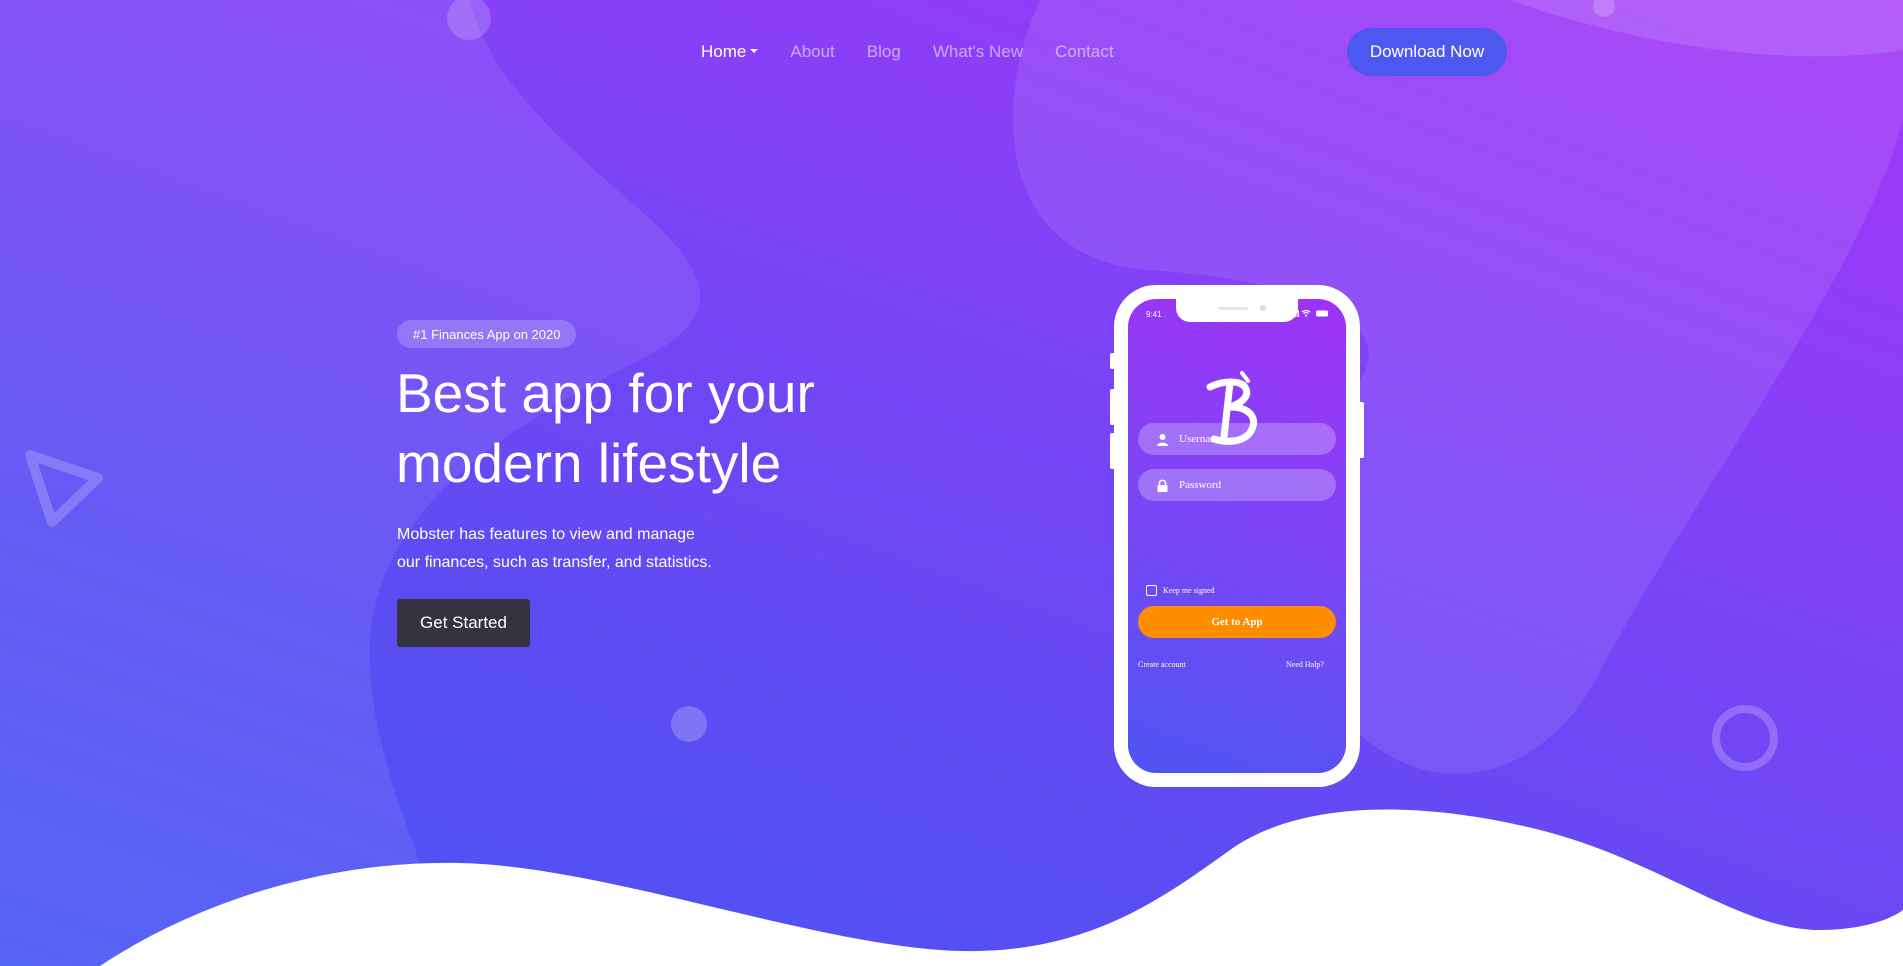 This screenshot has height=966, width=1903. What do you see at coordinates (1189, 590) in the screenshot?
I see `keep-signed-label: Keep me signed` at bounding box center [1189, 590].